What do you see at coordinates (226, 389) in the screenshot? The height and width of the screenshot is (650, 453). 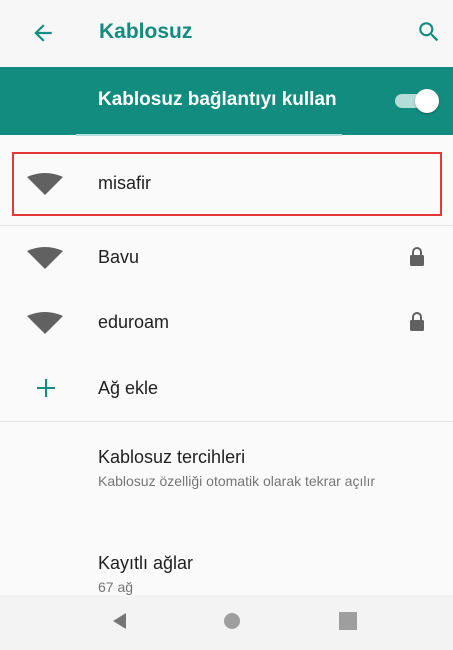 I see `add-network-item: Ağ ekle` at bounding box center [226, 389].